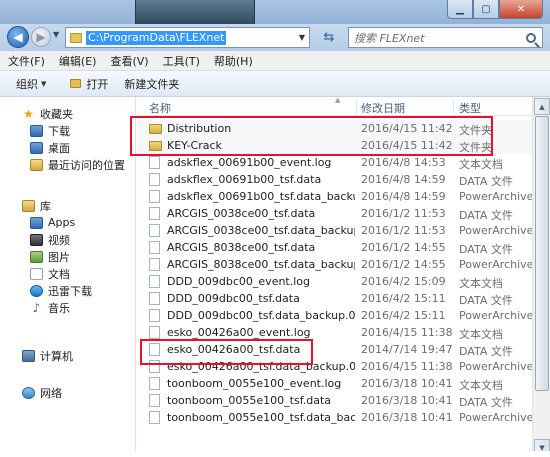 This screenshot has height=457, width=550. Describe the element at coordinates (56, 34) in the screenshot. I see `history-dropdown-icon: ▼` at that location.